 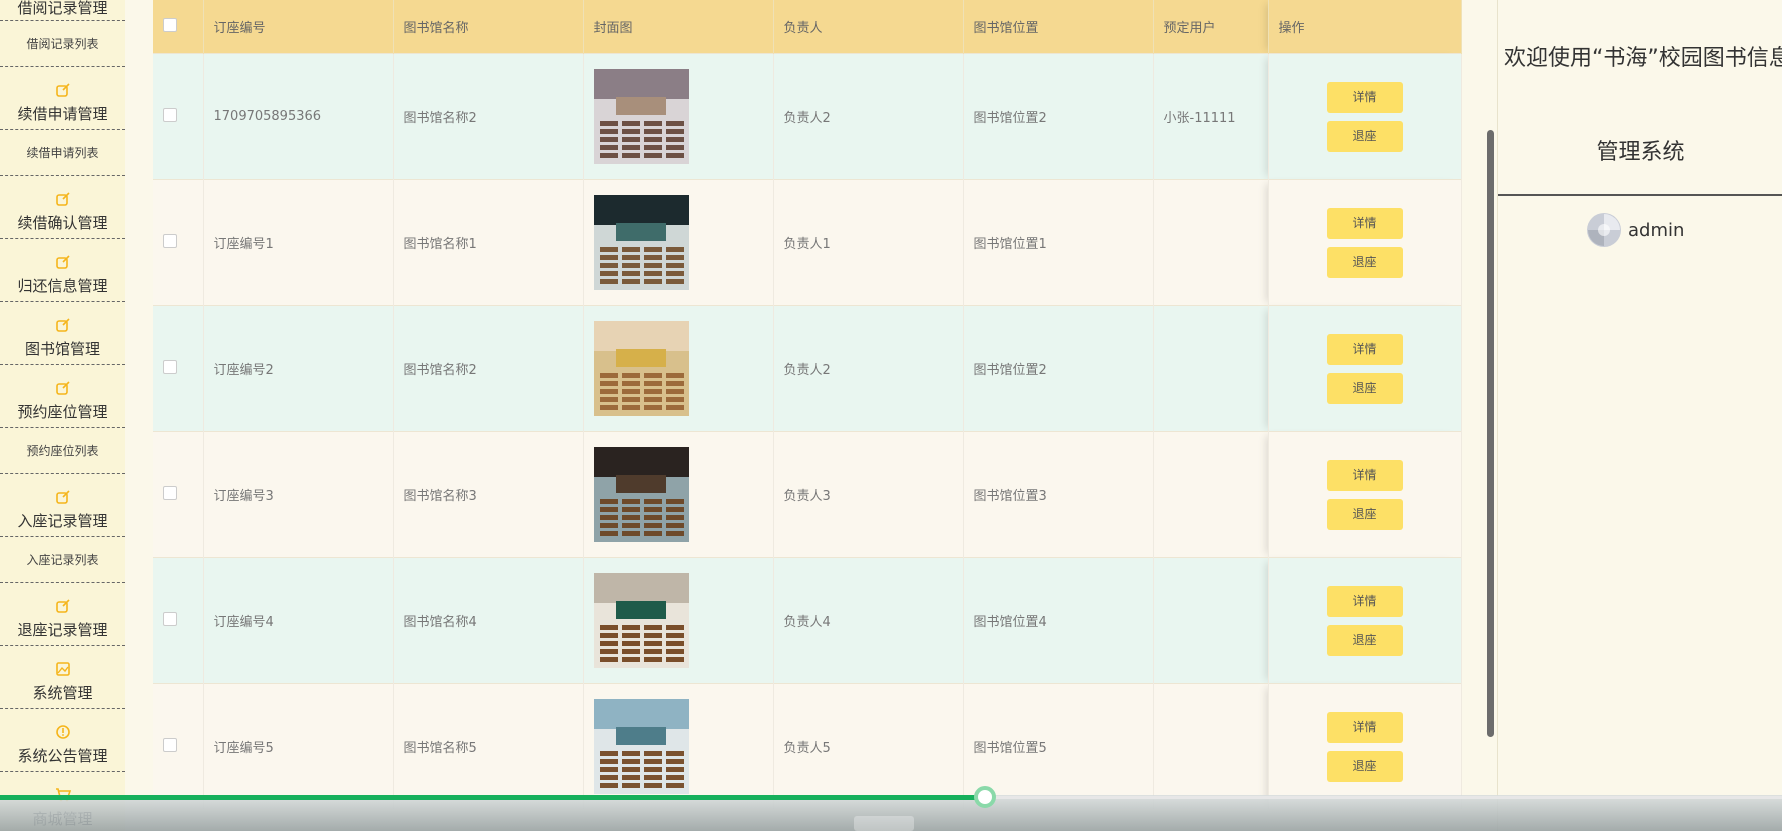 What do you see at coordinates (62, 693) in the screenshot?
I see `sidebar-group-label: 系统管理` at bounding box center [62, 693].